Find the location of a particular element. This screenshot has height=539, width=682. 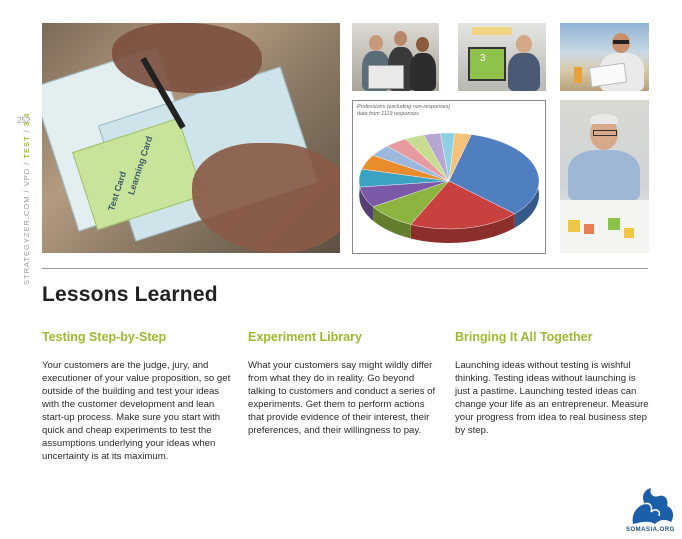

laptop is located at coordinates (386, 77).